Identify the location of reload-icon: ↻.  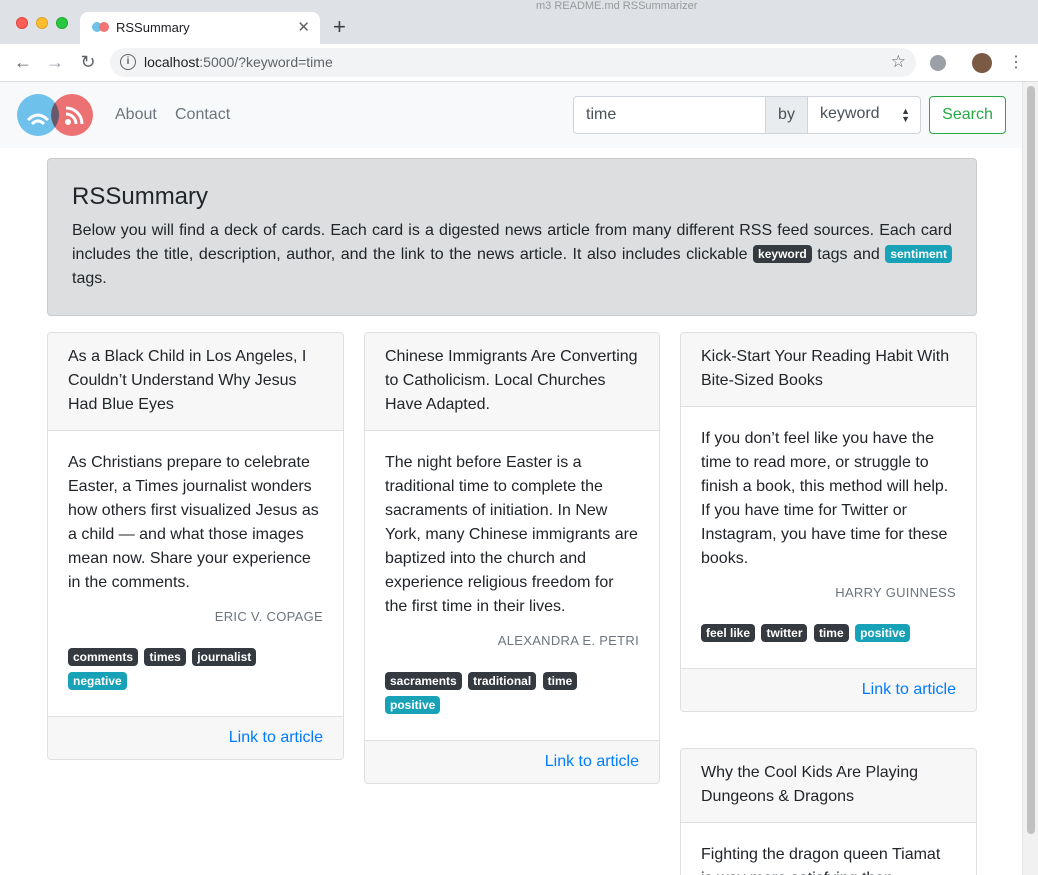
(88, 62).